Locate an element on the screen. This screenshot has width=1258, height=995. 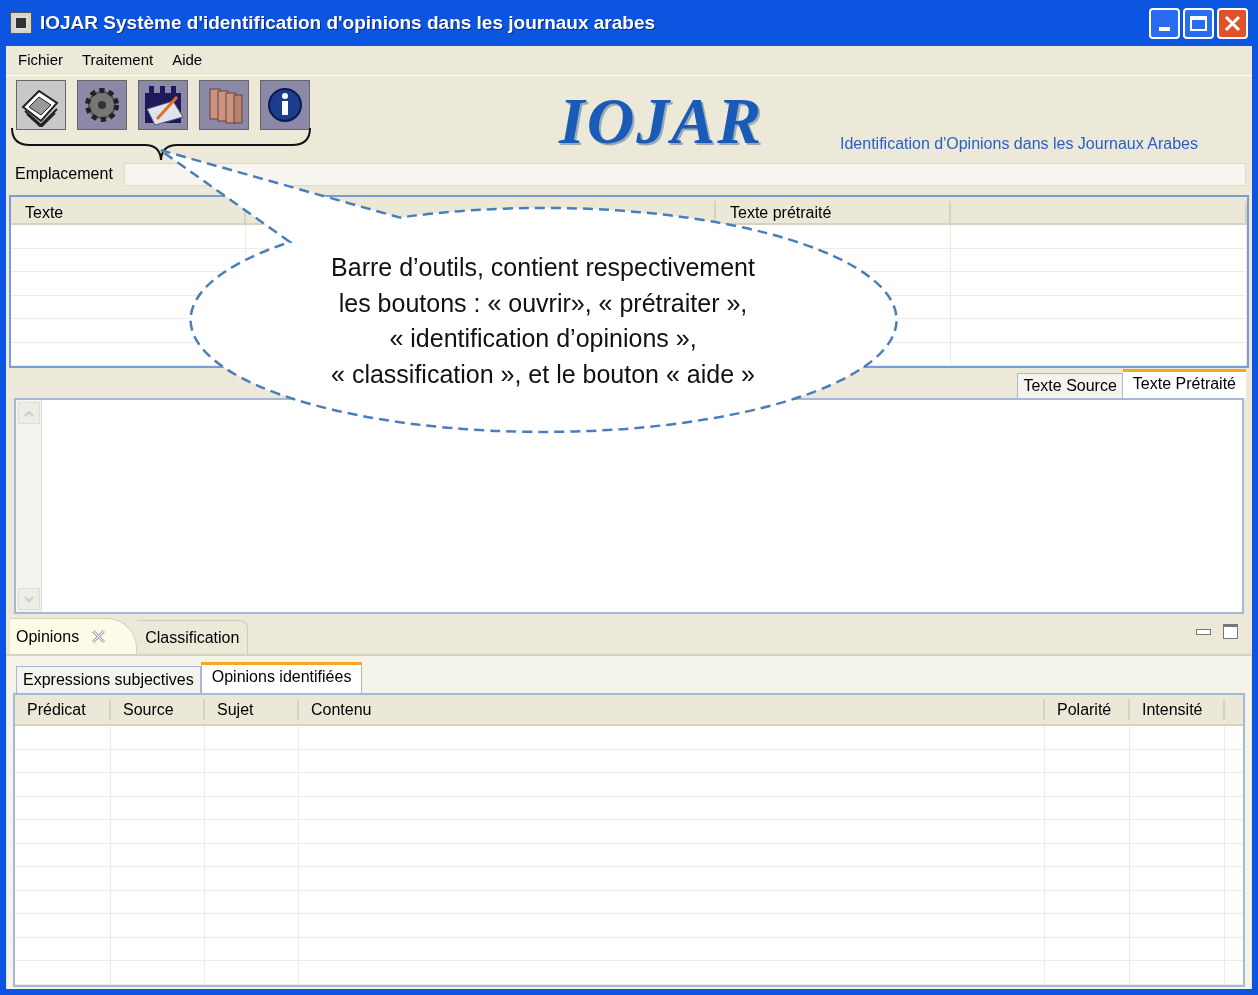
column-header: Polarité is located at coordinates (1084, 709).